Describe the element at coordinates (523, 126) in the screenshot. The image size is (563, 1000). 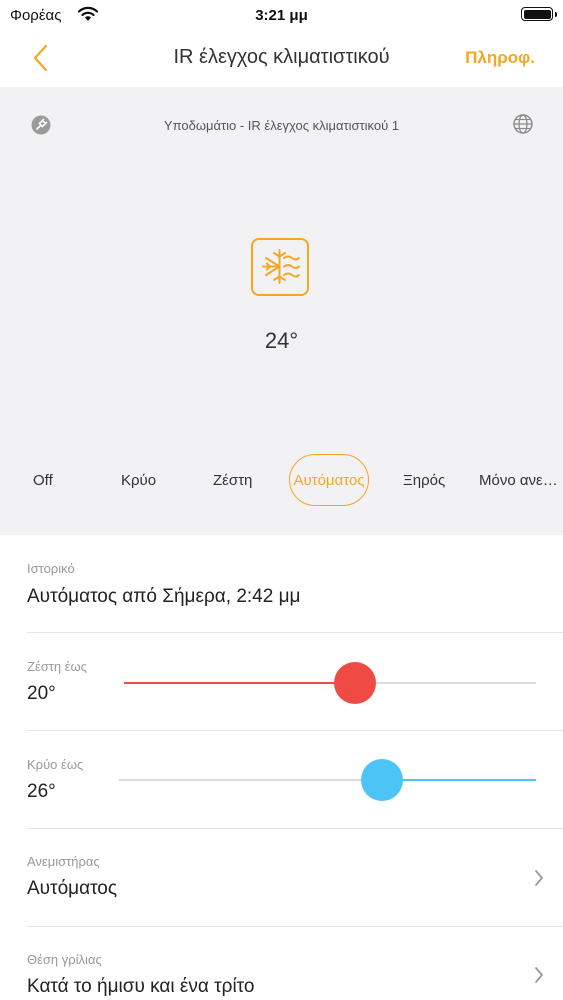
I see `globe-icon` at that location.